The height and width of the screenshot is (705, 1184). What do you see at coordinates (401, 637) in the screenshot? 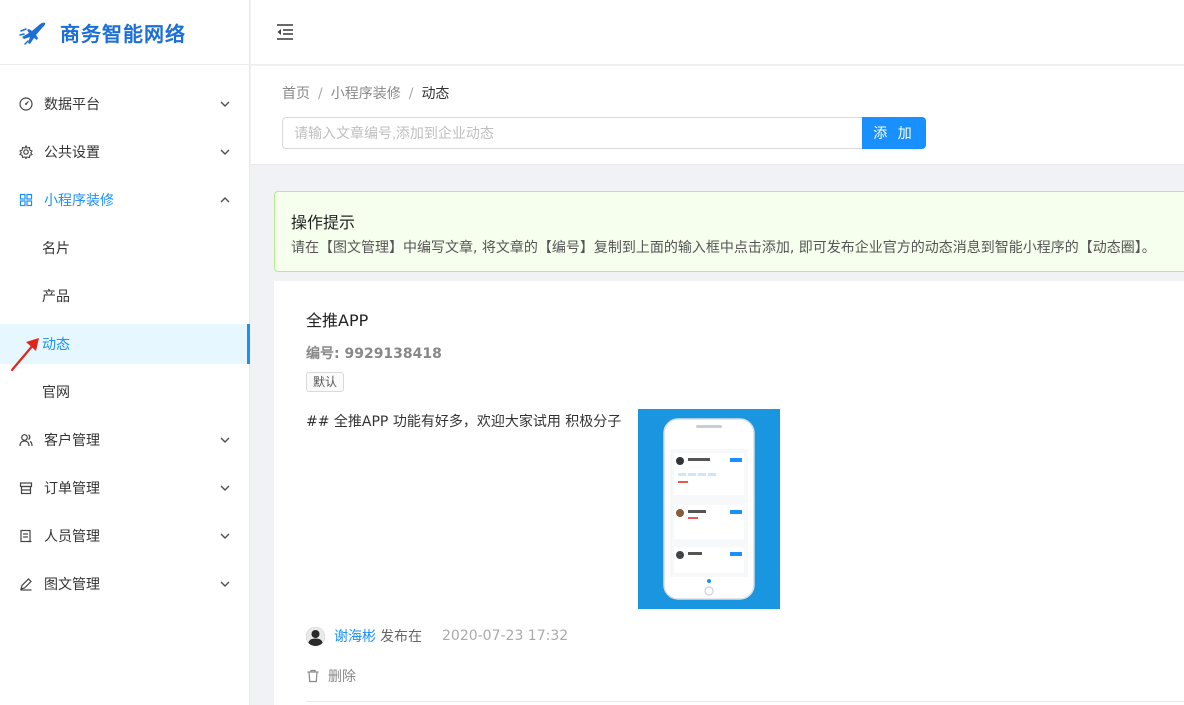
I see `published-label: 发布在` at bounding box center [401, 637].